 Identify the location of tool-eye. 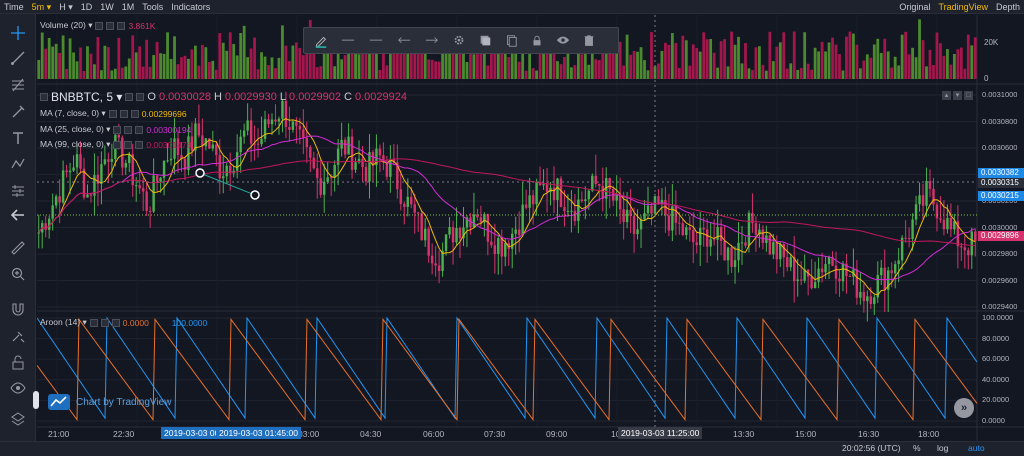
(18, 388).